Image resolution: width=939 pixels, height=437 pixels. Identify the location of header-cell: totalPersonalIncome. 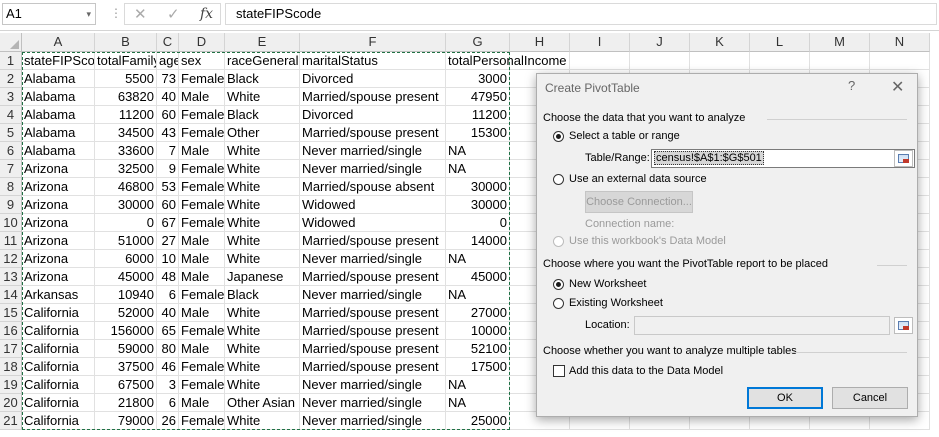
(506, 61).